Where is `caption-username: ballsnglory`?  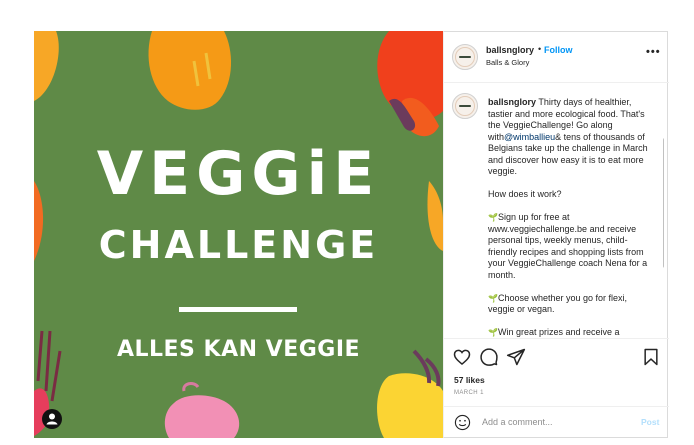 caption-username: ballsnglory is located at coordinates (512, 102).